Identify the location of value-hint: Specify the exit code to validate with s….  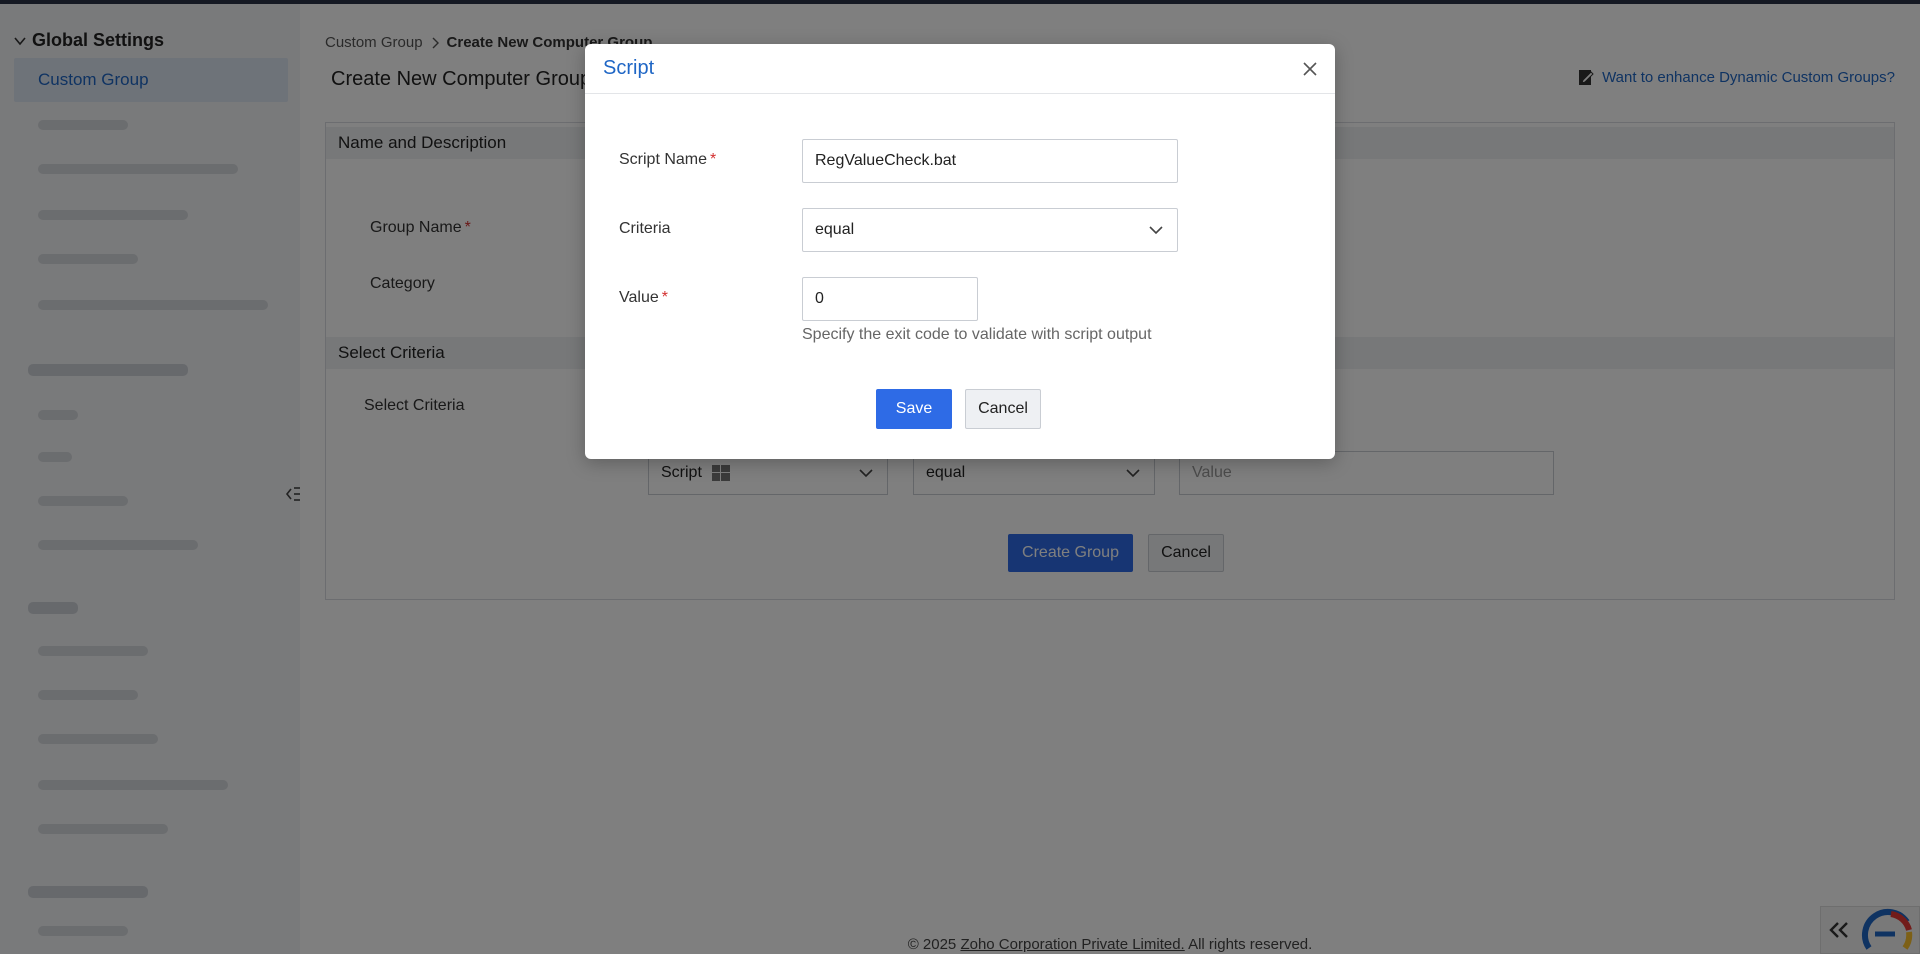
(977, 334).